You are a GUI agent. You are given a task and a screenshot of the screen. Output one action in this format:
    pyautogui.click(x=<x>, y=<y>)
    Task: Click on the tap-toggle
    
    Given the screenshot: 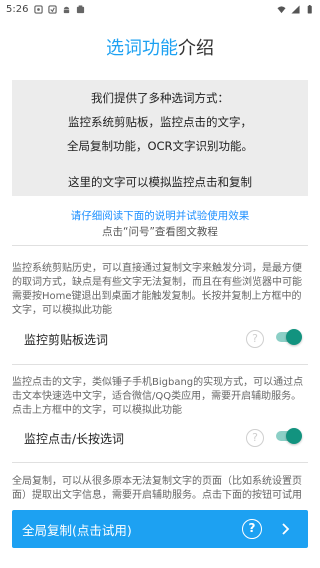 What is the action you would take?
    pyautogui.click(x=288, y=436)
    